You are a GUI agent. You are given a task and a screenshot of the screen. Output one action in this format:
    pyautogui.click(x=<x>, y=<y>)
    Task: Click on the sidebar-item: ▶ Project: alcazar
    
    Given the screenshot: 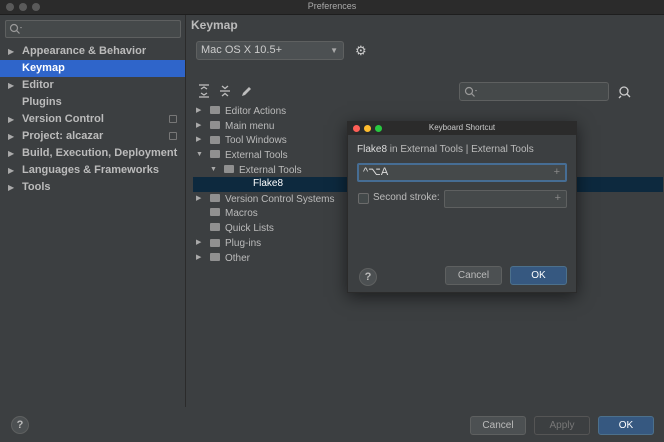 What is the action you would take?
    pyautogui.click(x=92, y=136)
    